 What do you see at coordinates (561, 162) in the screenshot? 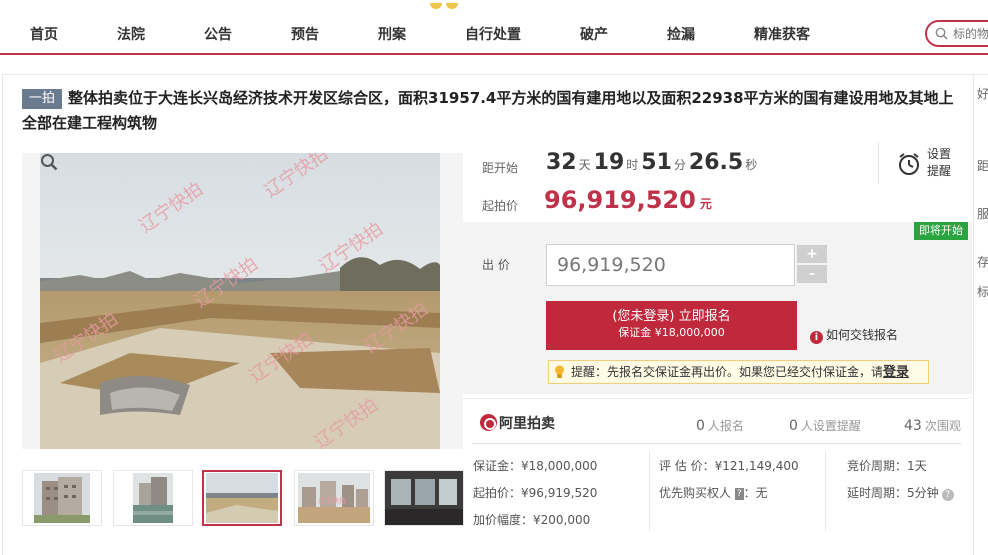
I see `countdown-days: 32` at bounding box center [561, 162].